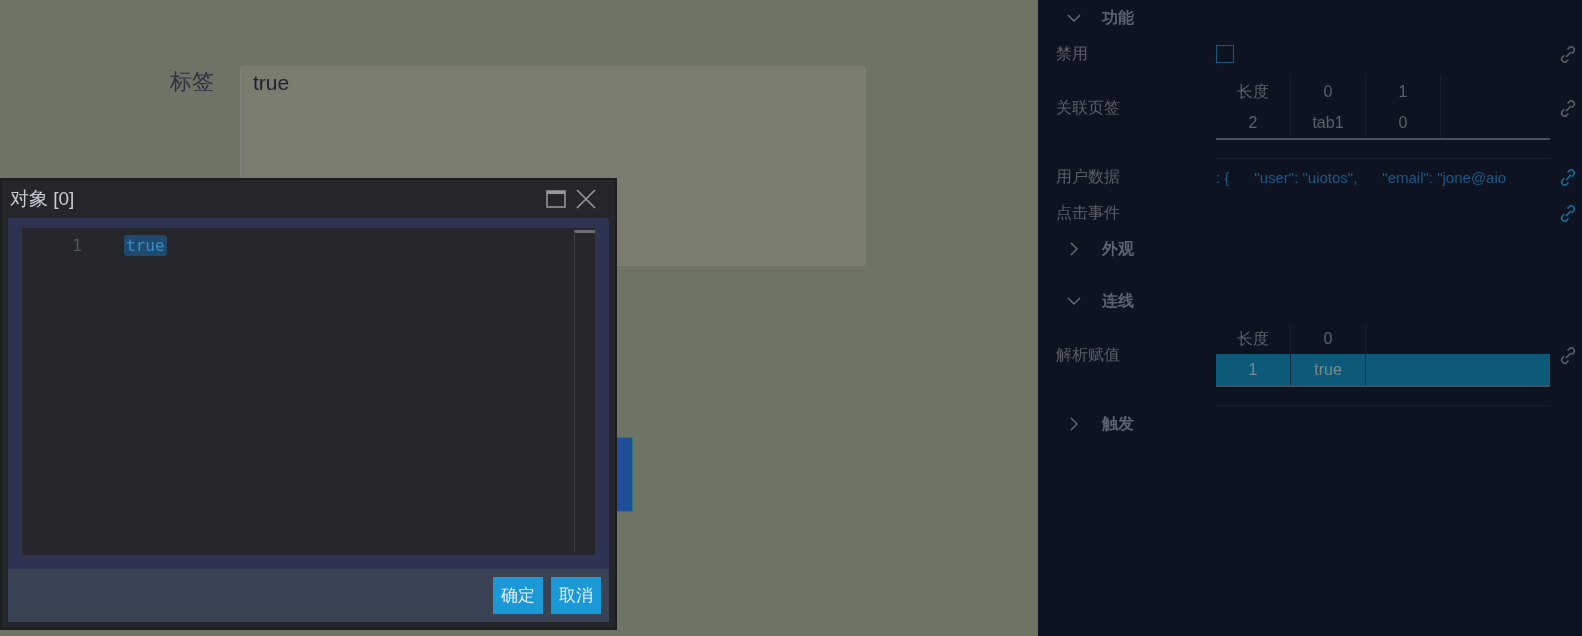 The height and width of the screenshot is (636, 1582). I want to click on property-label: 关联页签, so click(1088, 107).